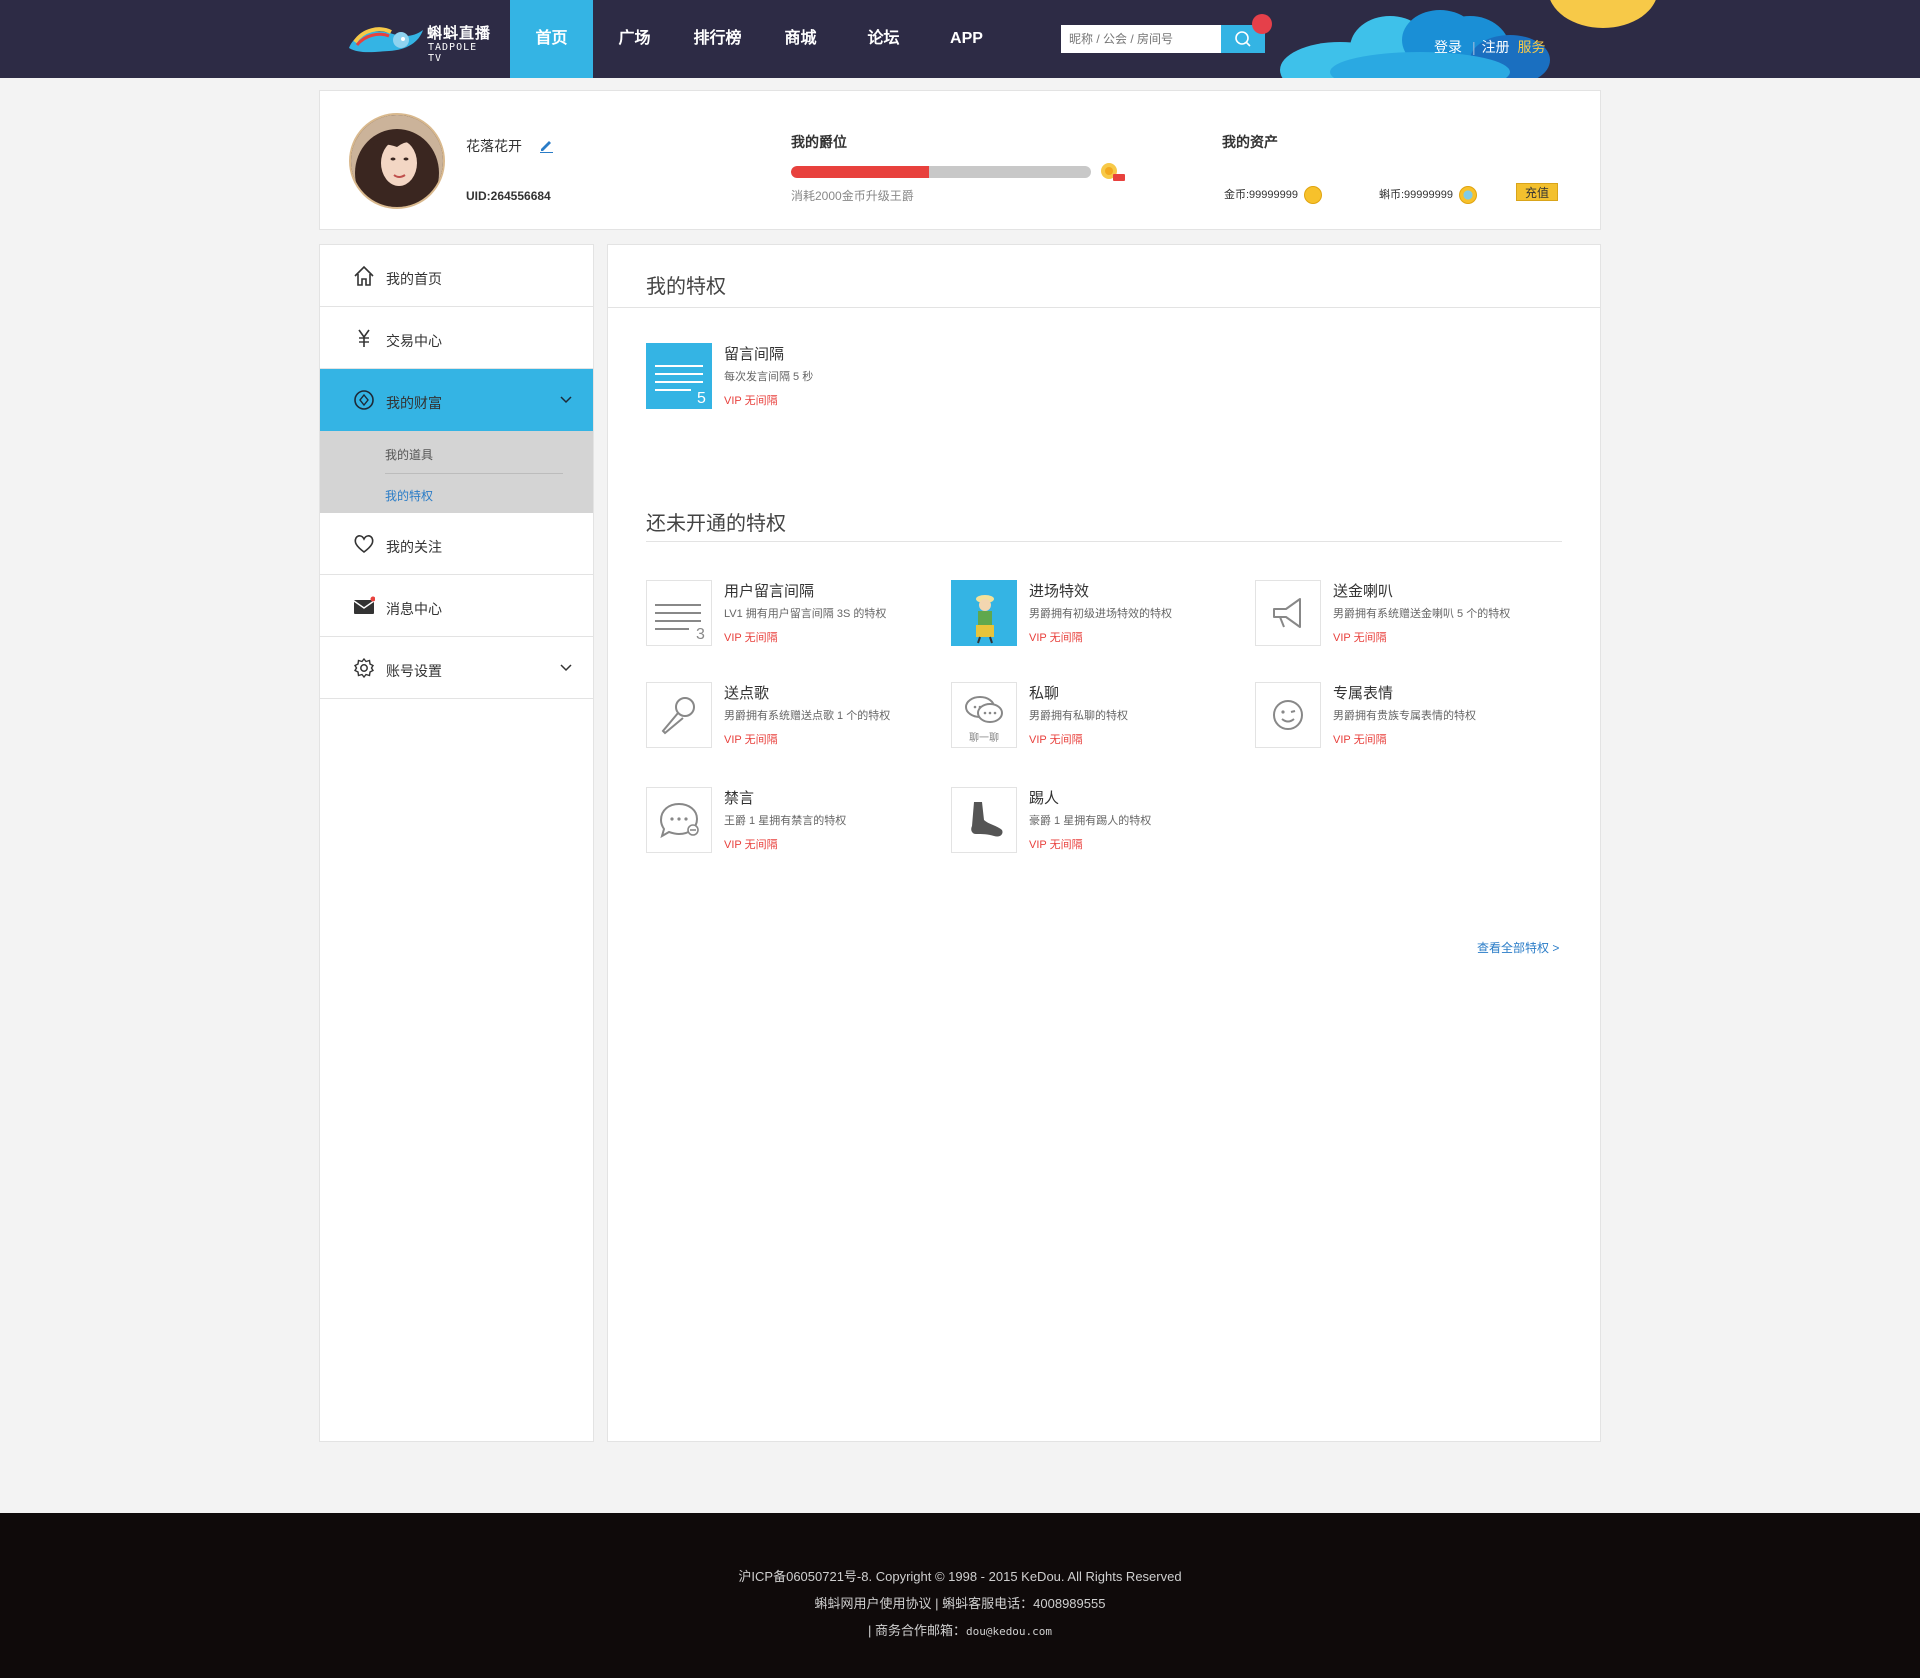 The image size is (1920, 1678). Describe the element at coordinates (717, 39) in the screenshot. I see `nav-item-ranking: 排行榜` at that location.